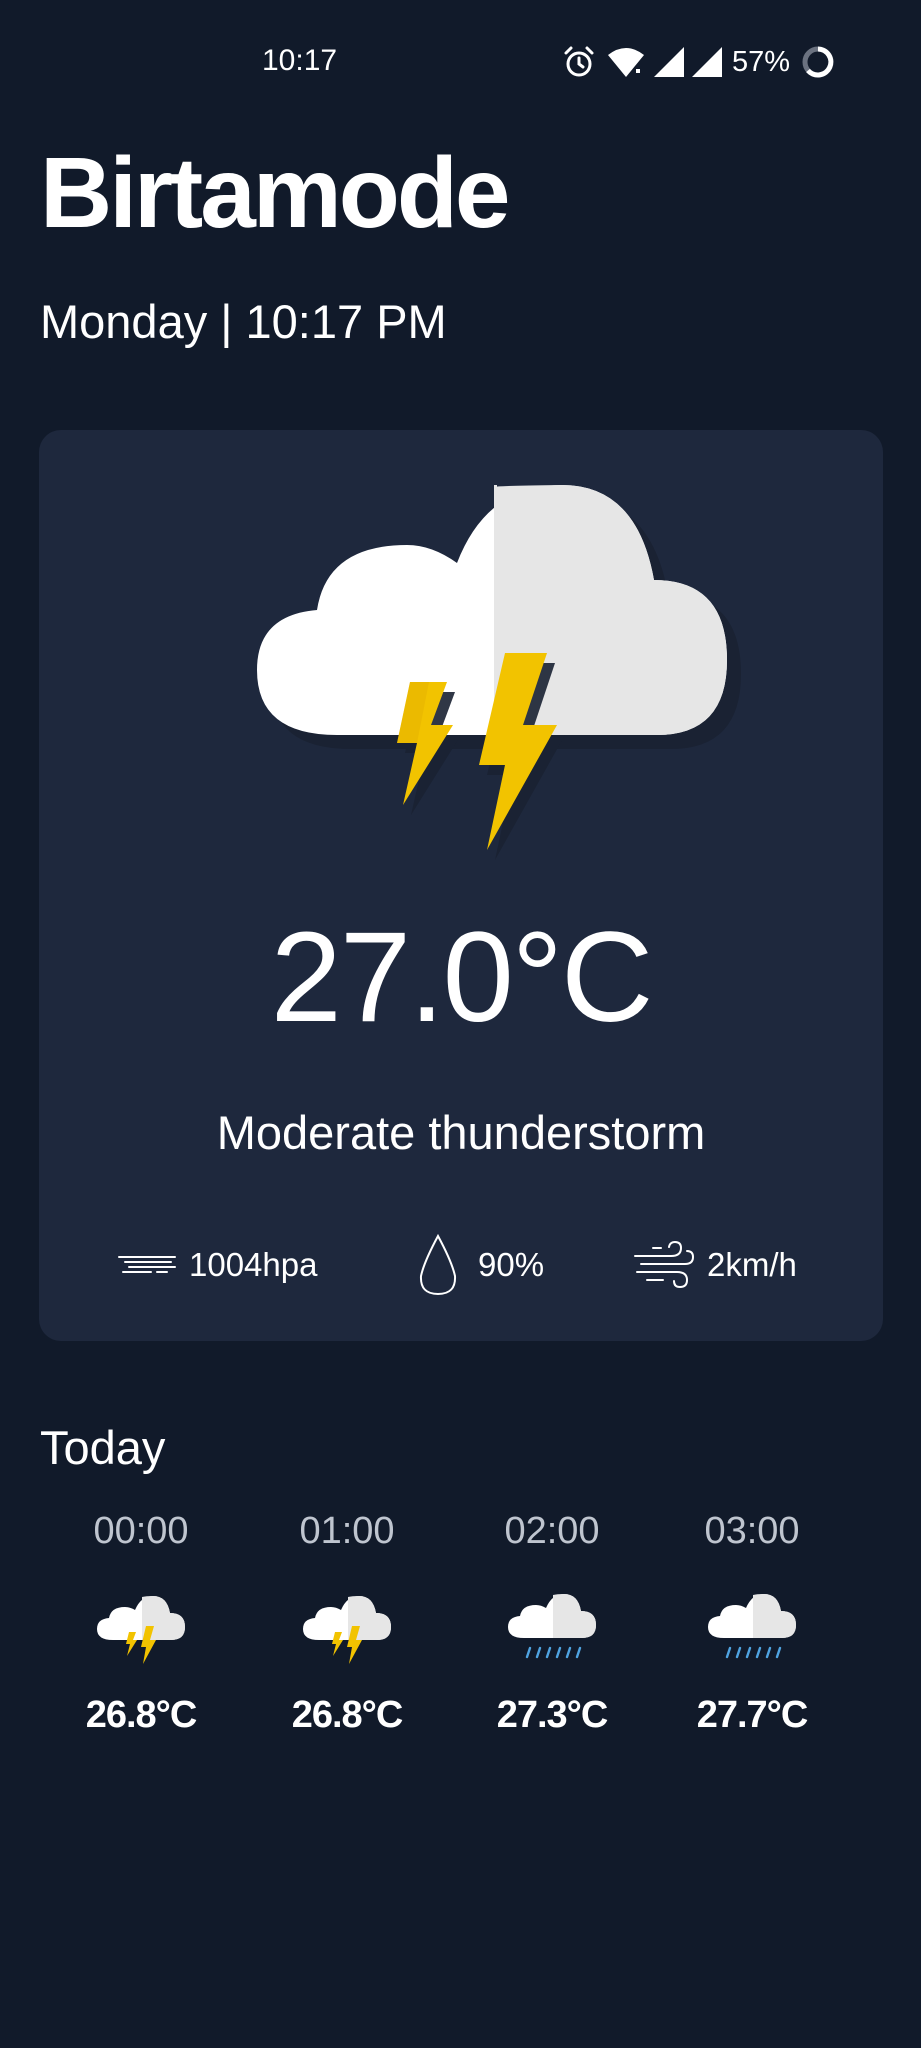  What do you see at coordinates (511, 1264) in the screenshot?
I see `humidity-value: 90%` at bounding box center [511, 1264].